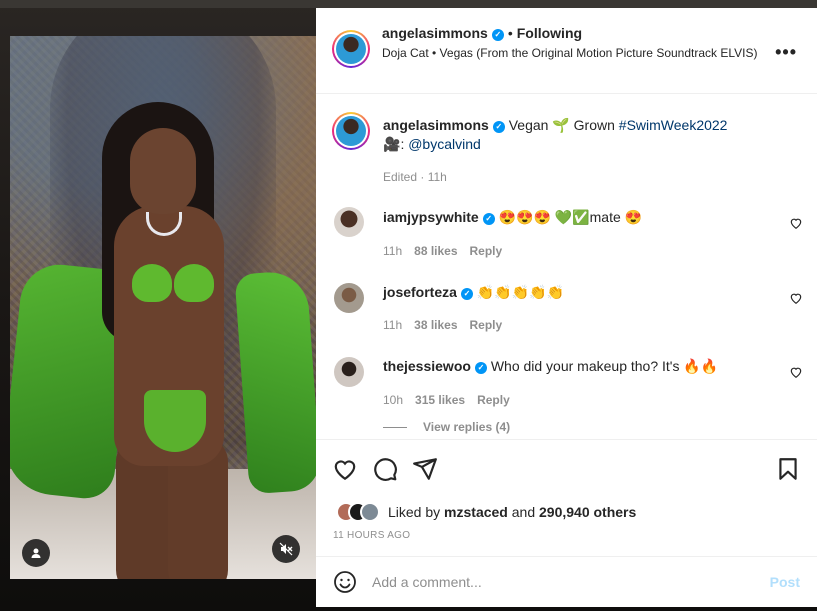 The width and height of the screenshot is (817, 611). I want to click on comment-likes: 88 likes, so click(435, 251).